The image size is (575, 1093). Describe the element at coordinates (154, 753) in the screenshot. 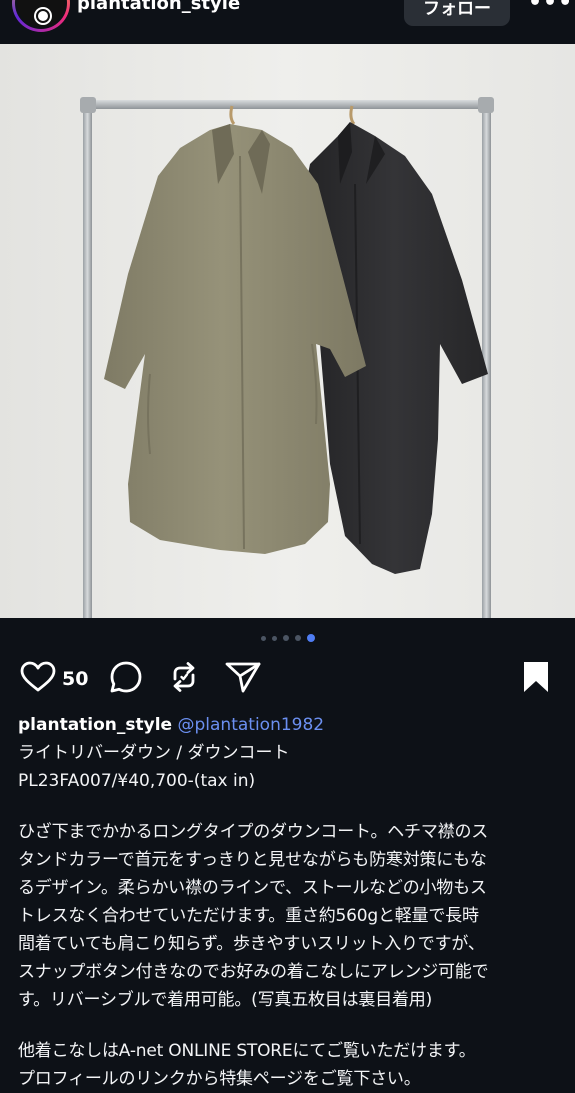

I see `product-name: ライトリバーダウン / ダウンコート` at that location.